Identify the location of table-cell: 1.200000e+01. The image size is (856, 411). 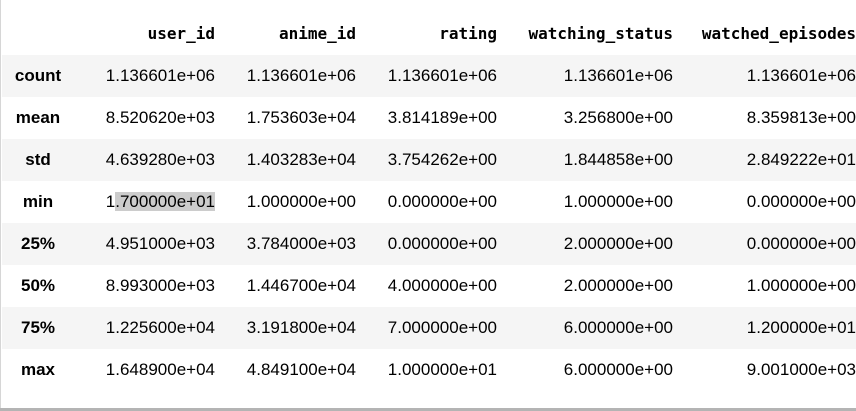
(801, 327).